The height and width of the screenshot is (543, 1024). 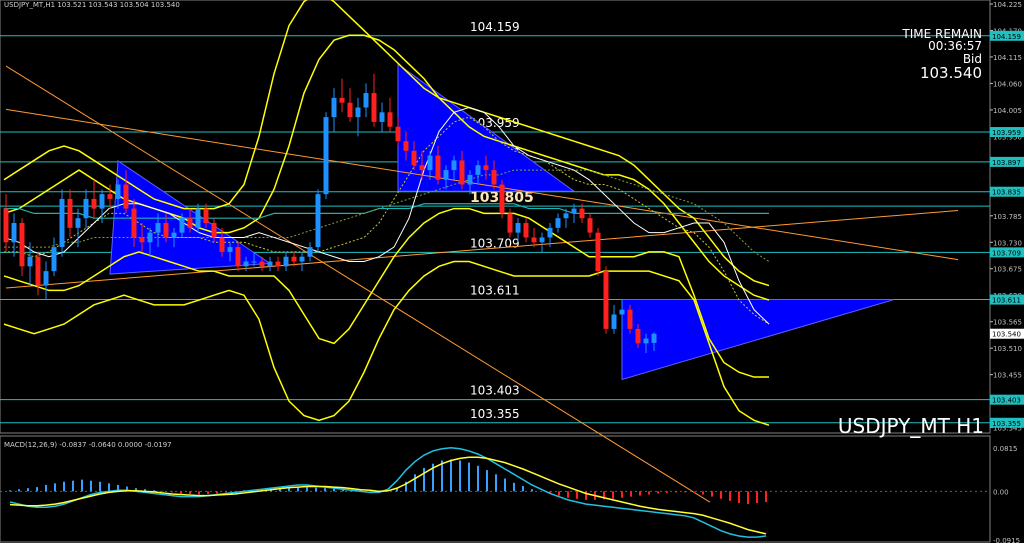 What do you see at coordinates (1007, 323) in the screenshot?
I see `price-tick-label: 103.565` at bounding box center [1007, 323].